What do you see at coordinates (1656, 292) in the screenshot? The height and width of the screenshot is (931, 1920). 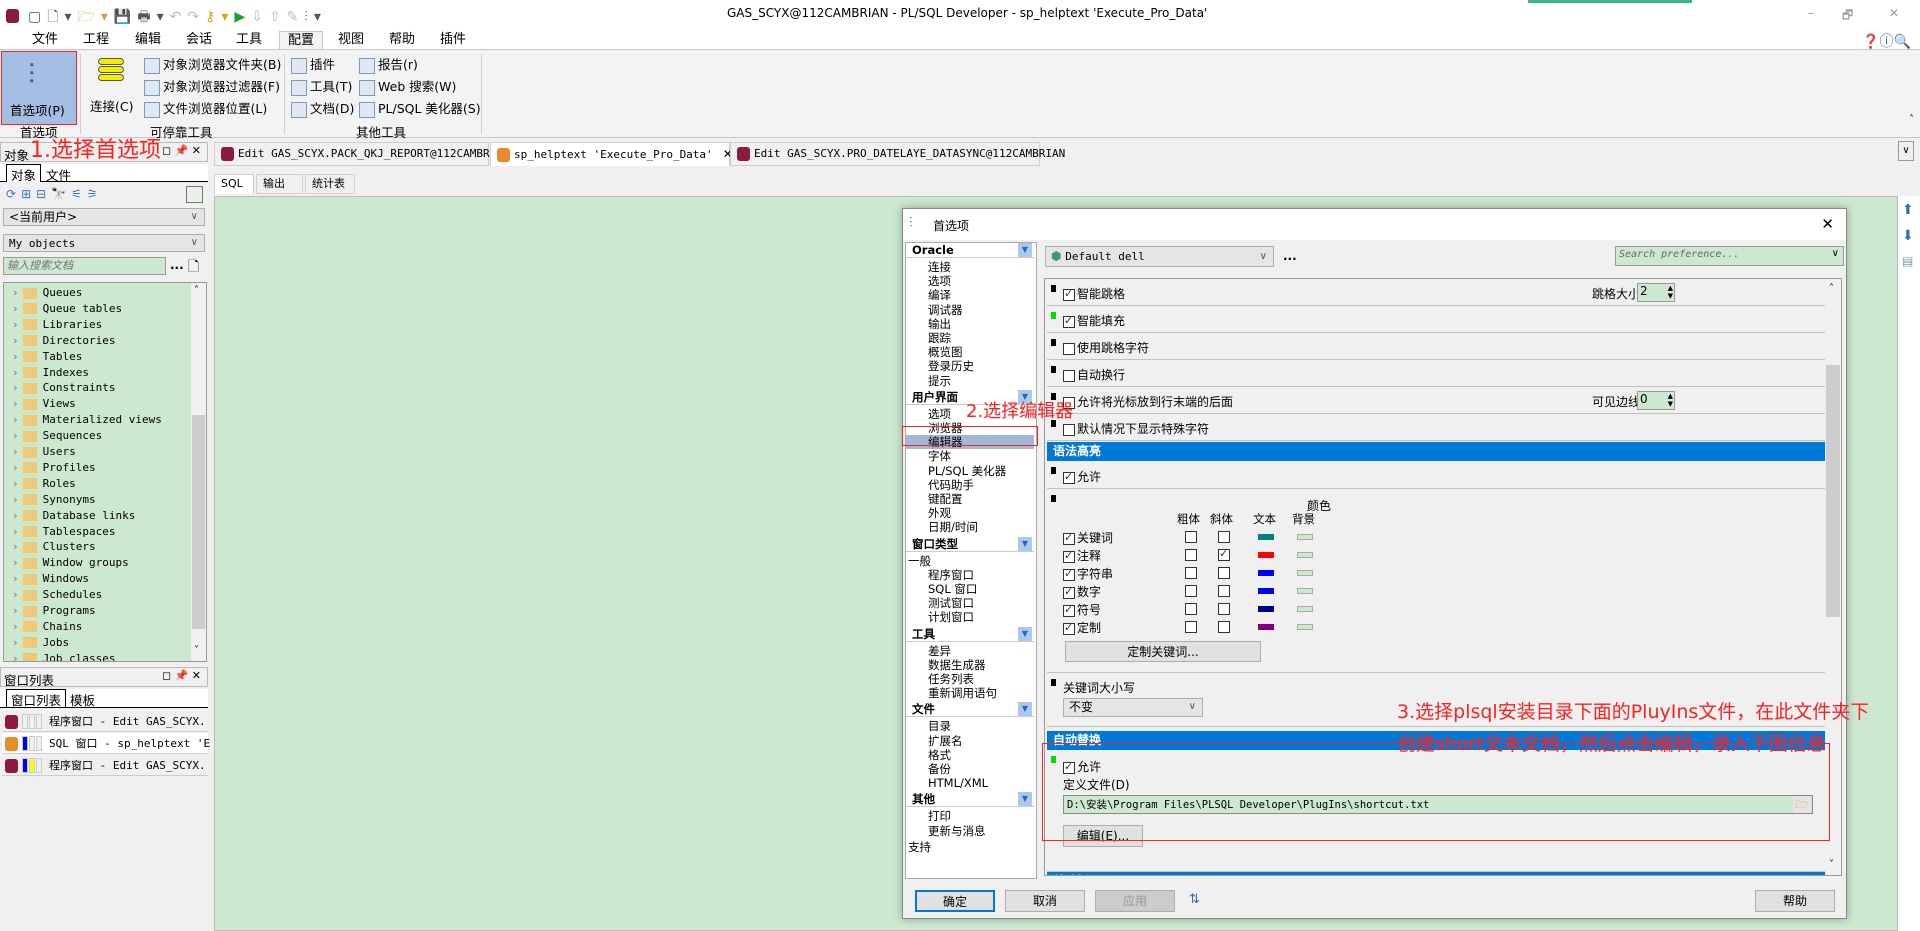 I see `spinner-input: 2 ▲ ▼` at bounding box center [1656, 292].